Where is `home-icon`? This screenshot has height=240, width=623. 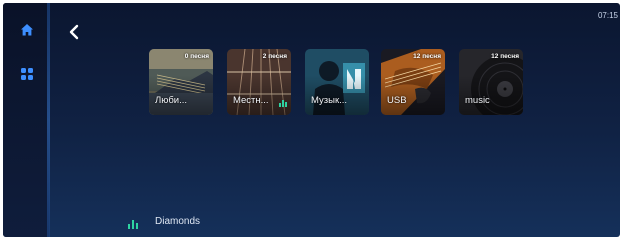 home-icon is located at coordinates (27, 30).